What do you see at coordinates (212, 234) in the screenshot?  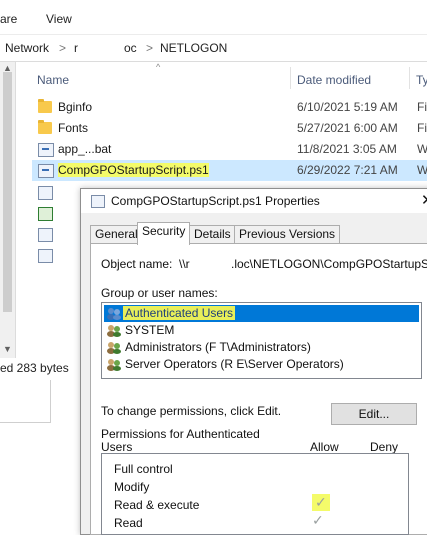 I see `tab-details: Details` at bounding box center [212, 234].